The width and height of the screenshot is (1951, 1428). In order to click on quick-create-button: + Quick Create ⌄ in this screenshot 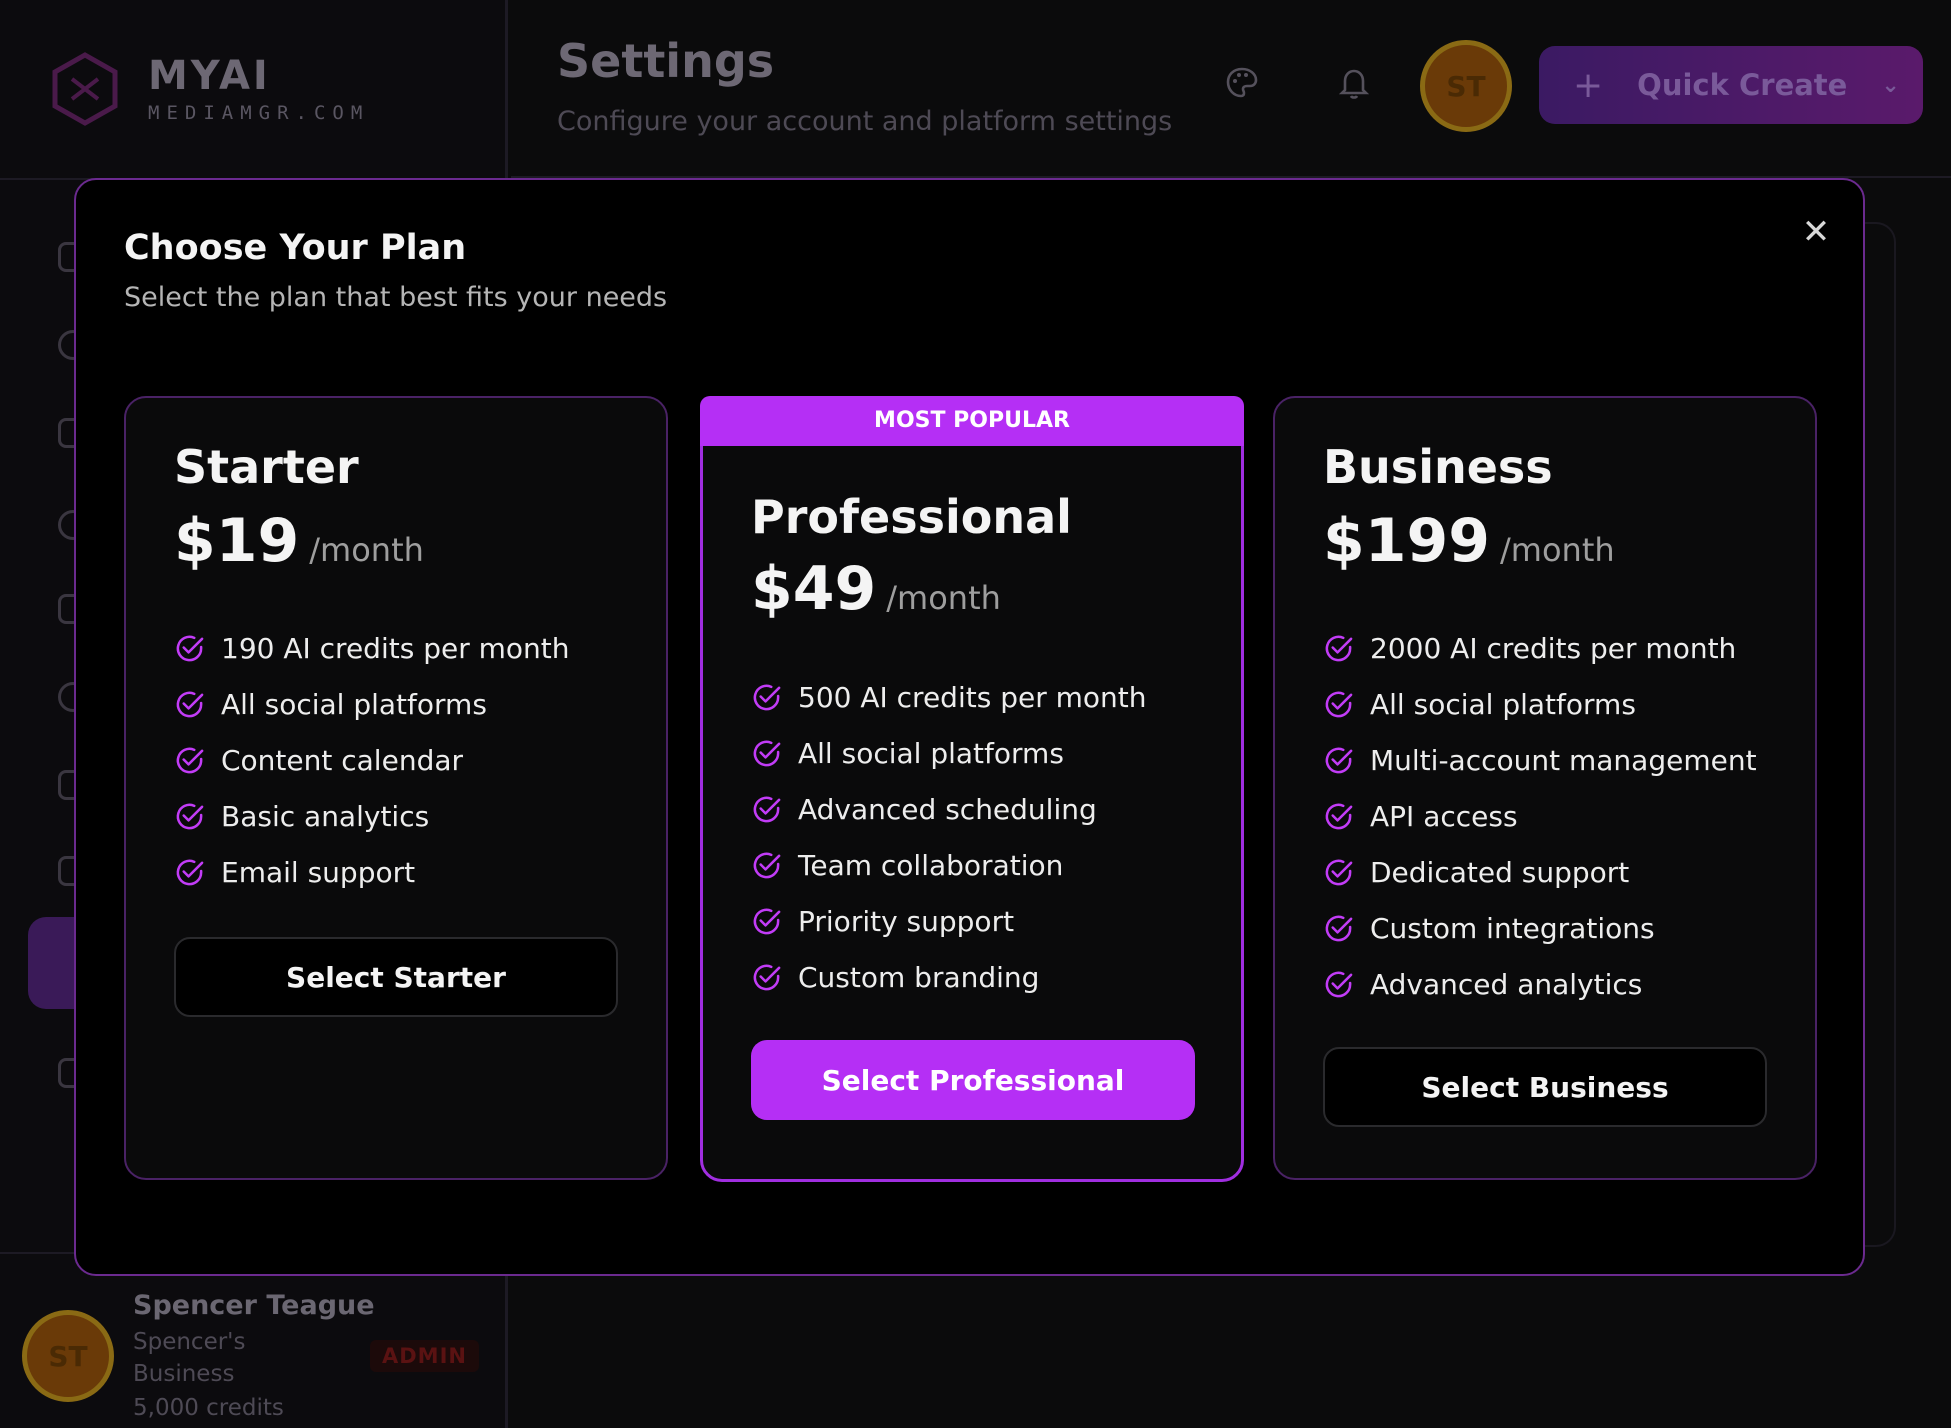, I will do `click(1731, 85)`.